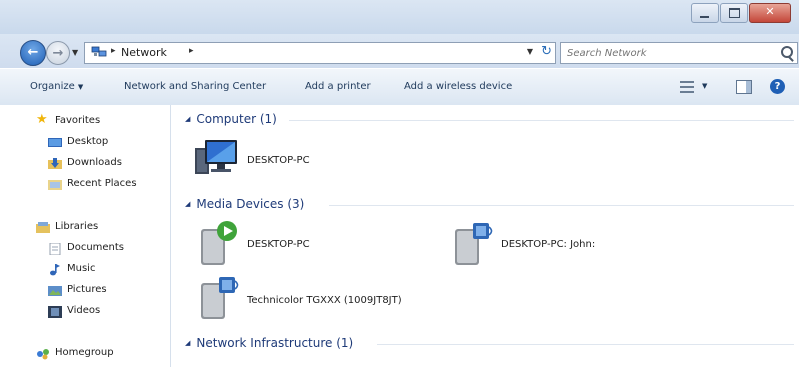 Image resolution: width=799 pixels, height=367 pixels. Describe the element at coordinates (55, 312) in the screenshot. I see `videos-icon` at that location.